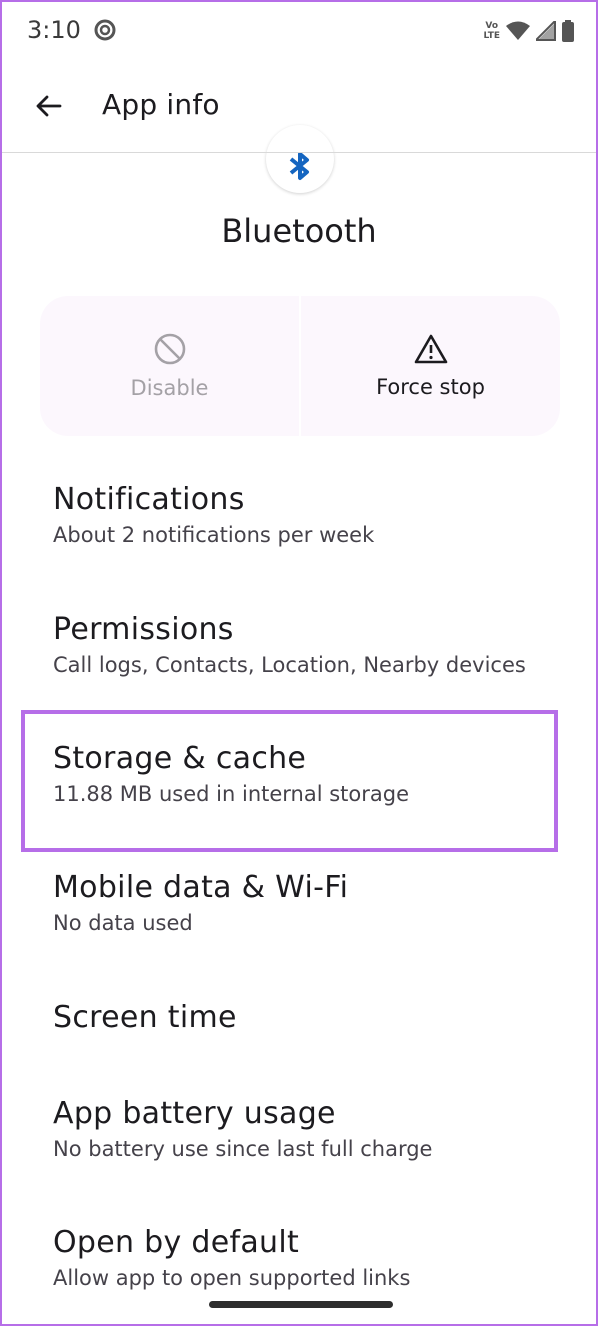 Image resolution: width=598 pixels, height=1326 pixels. Describe the element at coordinates (299, 930) in the screenshot. I see `list-item-mobile-data: Mobile data & Wi-Fi No data used` at that location.